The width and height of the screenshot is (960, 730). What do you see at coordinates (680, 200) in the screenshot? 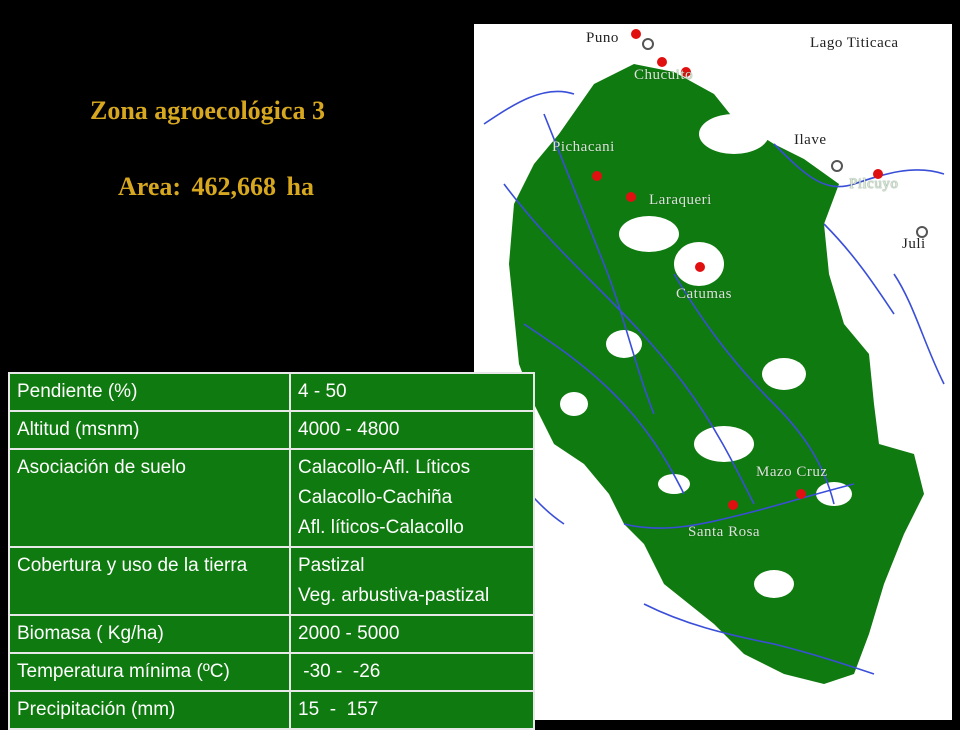
I see `label-laraqueri: Laraqueri` at bounding box center [680, 200].